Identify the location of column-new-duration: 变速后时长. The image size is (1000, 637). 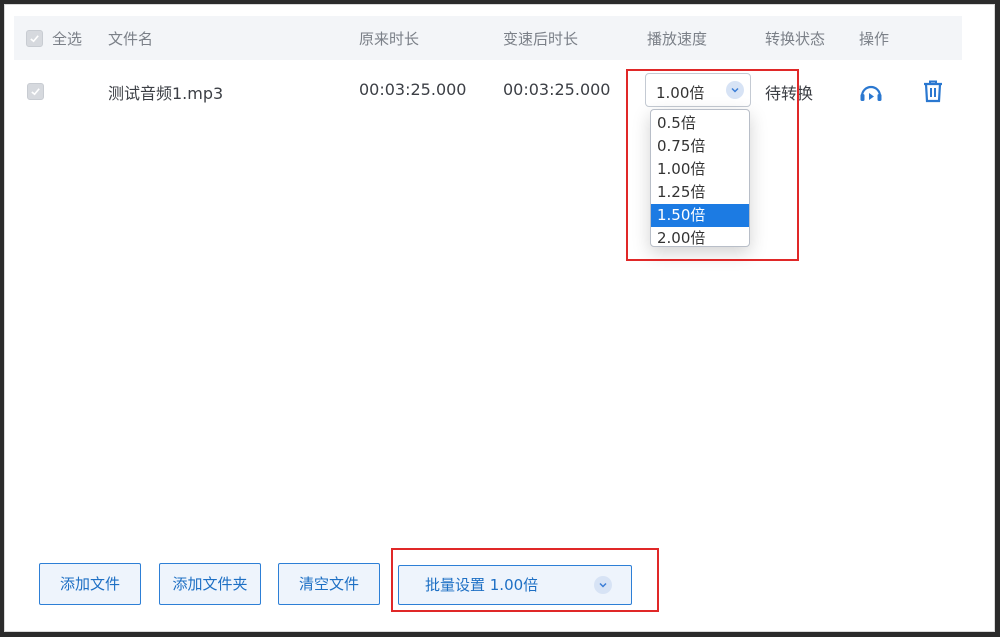
(541, 39).